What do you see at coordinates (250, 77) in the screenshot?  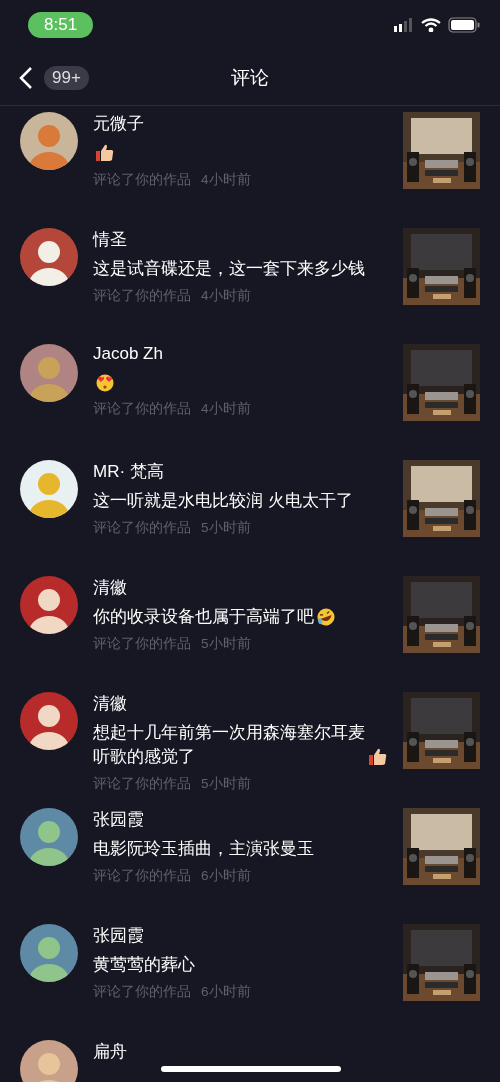 I see `page-title: 评论` at bounding box center [250, 77].